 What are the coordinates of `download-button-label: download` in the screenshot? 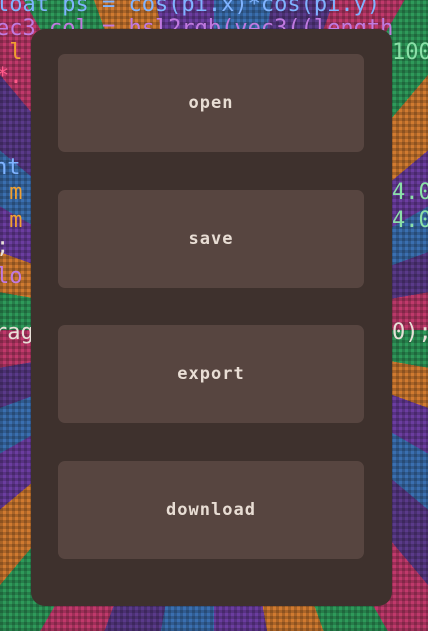 It's located at (211, 510).